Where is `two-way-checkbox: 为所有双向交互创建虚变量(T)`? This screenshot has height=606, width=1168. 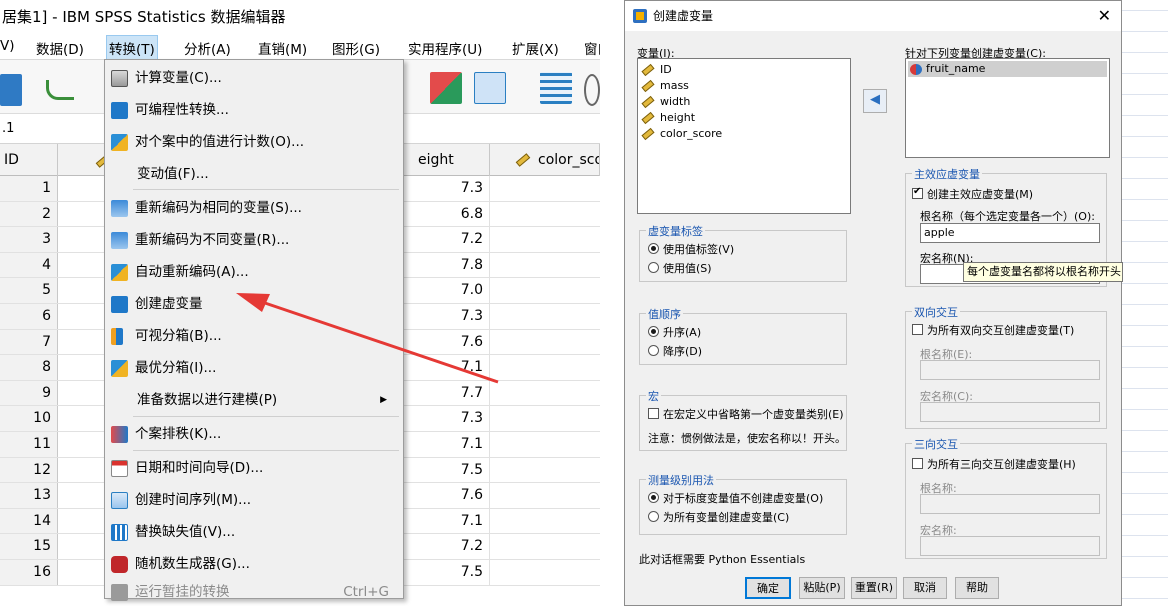
two-way-checkbox: 为所有双向交互创建虚变量(T) is located at coordinates (993, 330).